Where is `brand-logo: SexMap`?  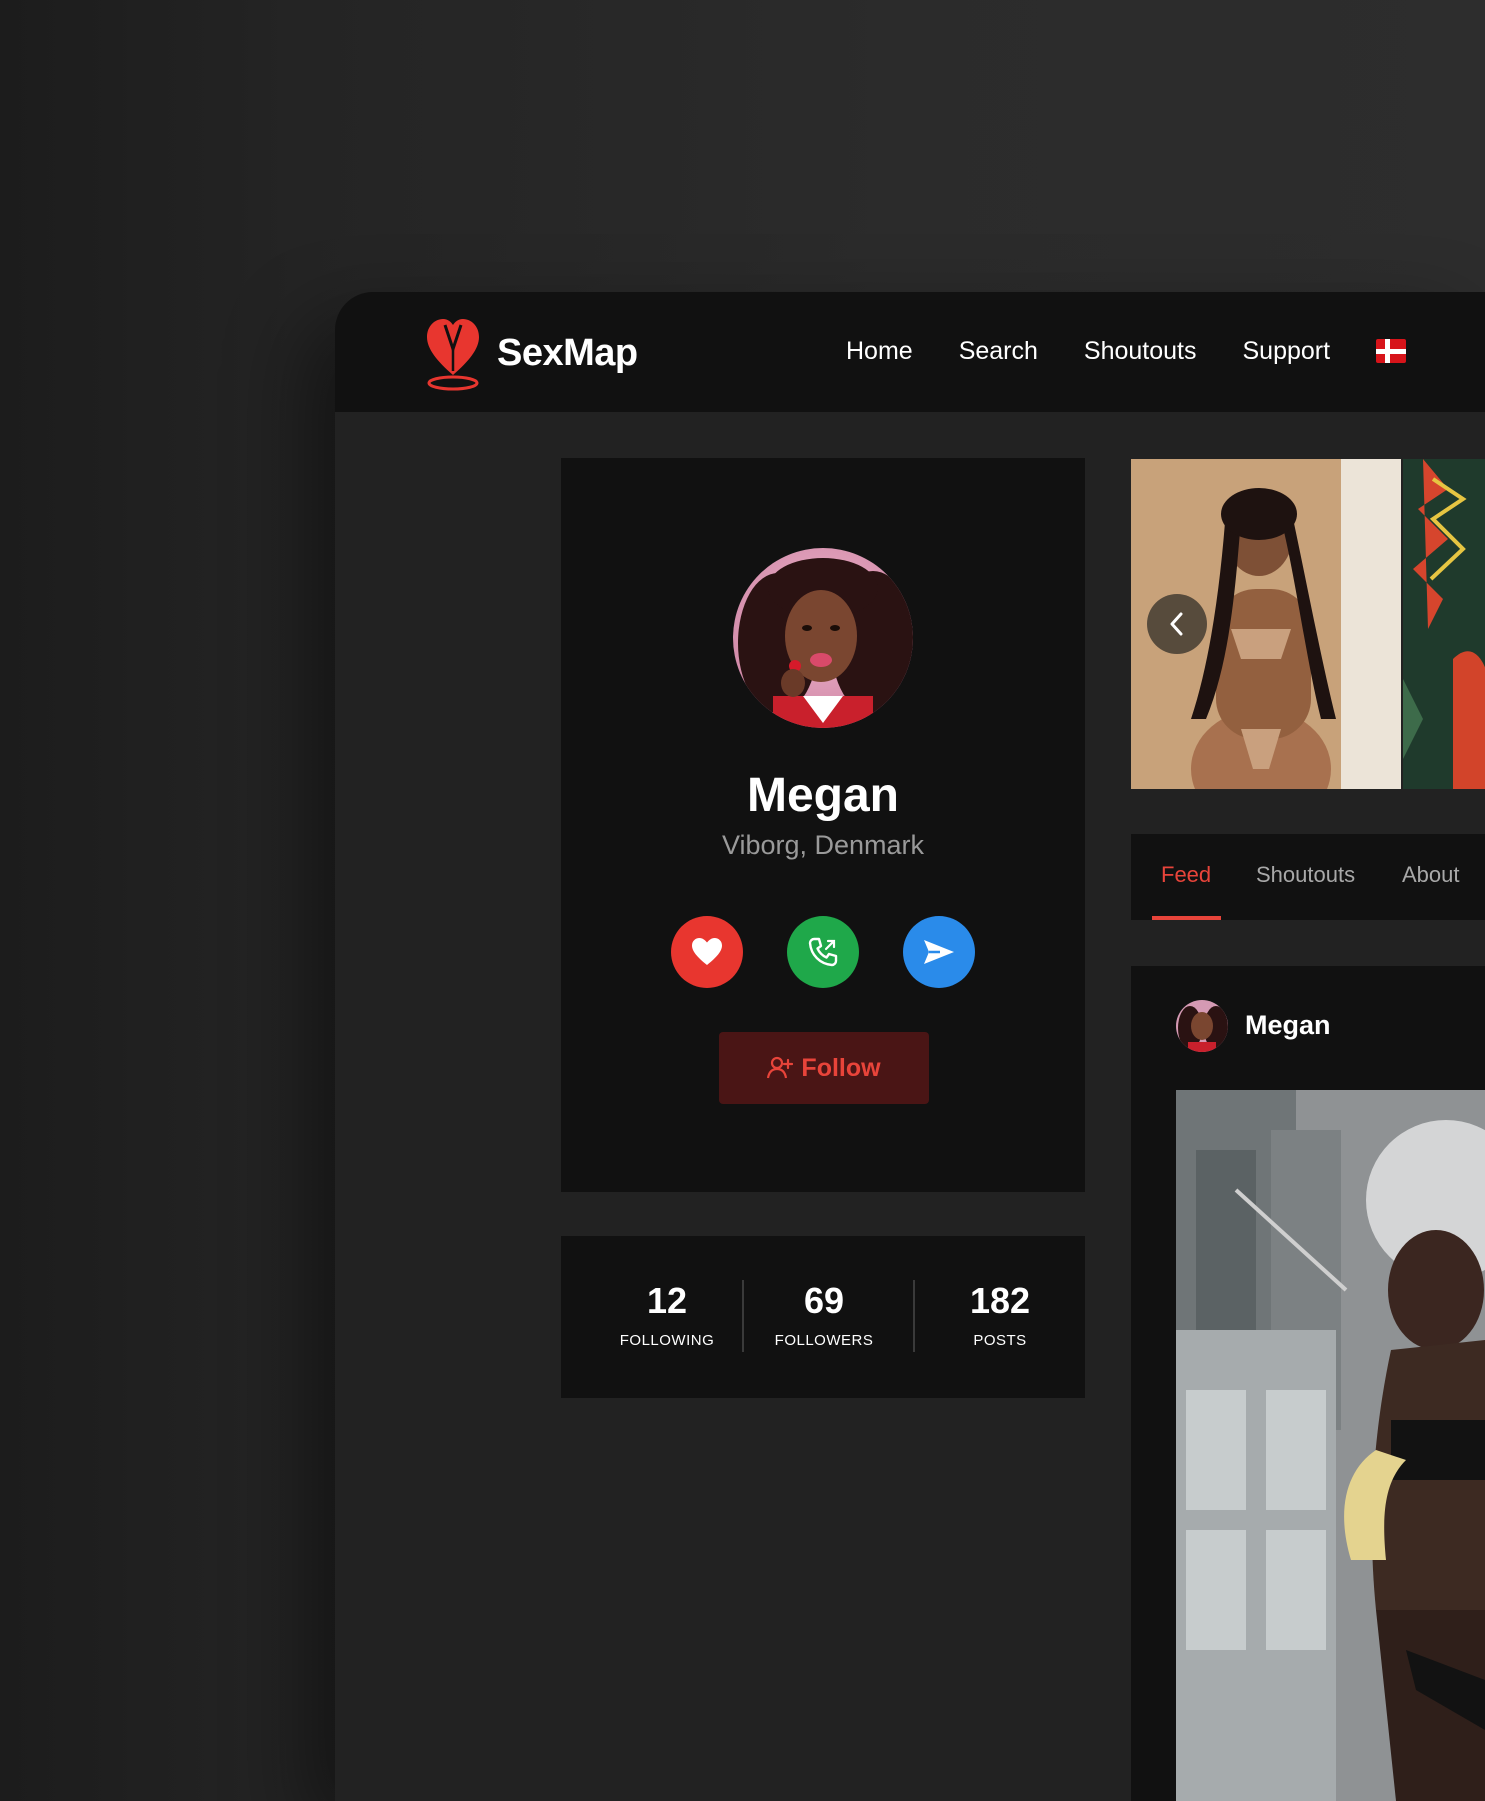 brand-logo: SexMap is located at coordinates (543, 353).